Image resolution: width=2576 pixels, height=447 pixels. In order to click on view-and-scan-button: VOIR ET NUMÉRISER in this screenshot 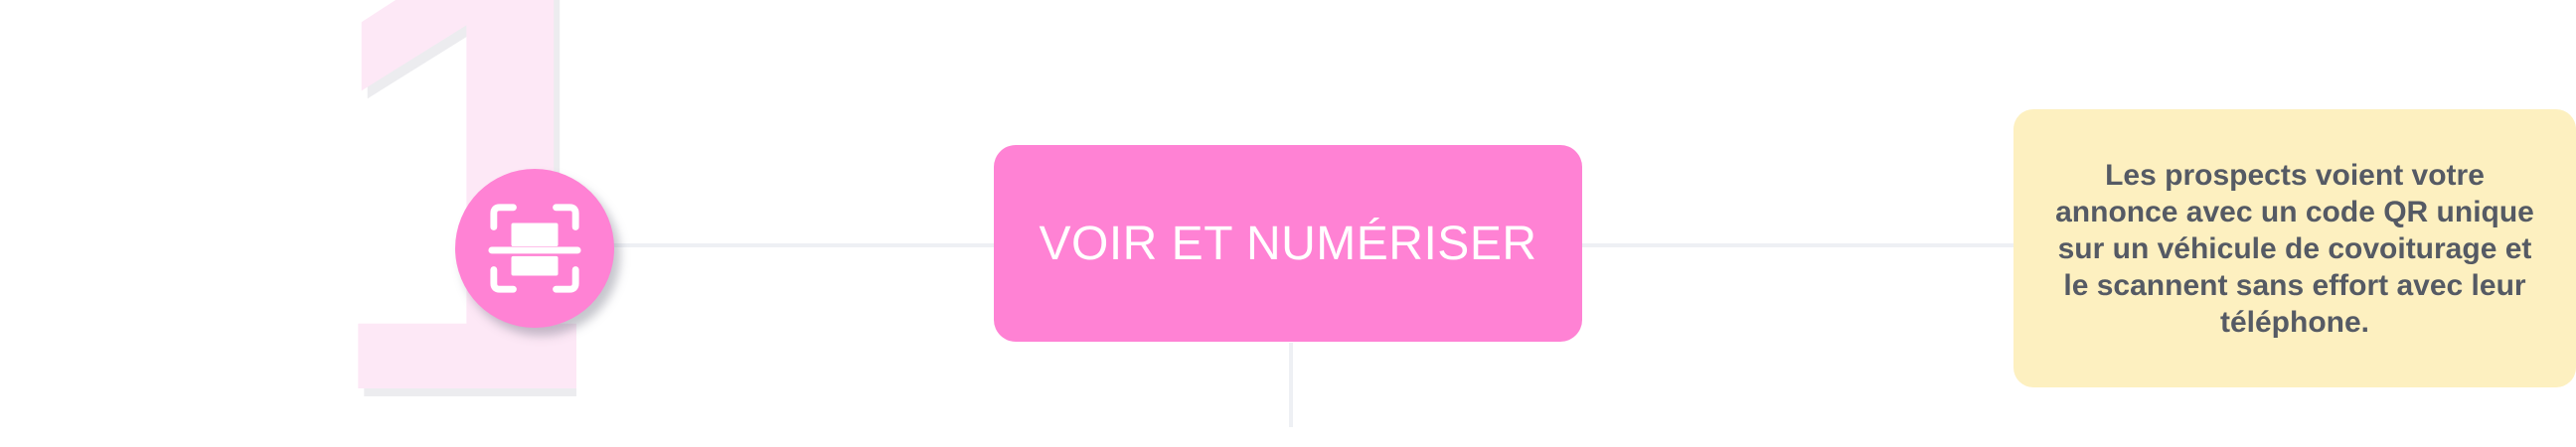, I will do `click(1288, 244)`.